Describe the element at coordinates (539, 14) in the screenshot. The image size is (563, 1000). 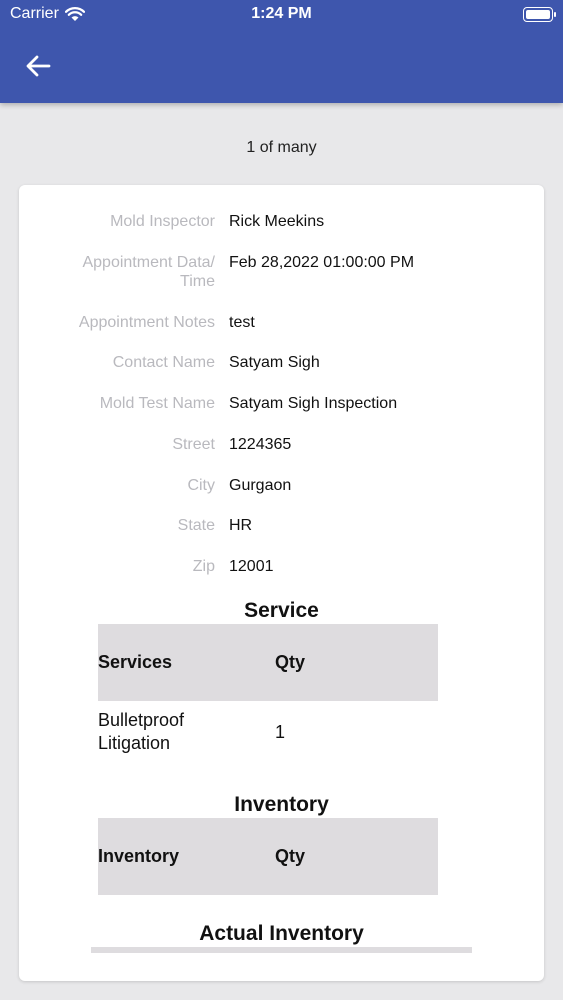
I see `battery-icon` at that location.